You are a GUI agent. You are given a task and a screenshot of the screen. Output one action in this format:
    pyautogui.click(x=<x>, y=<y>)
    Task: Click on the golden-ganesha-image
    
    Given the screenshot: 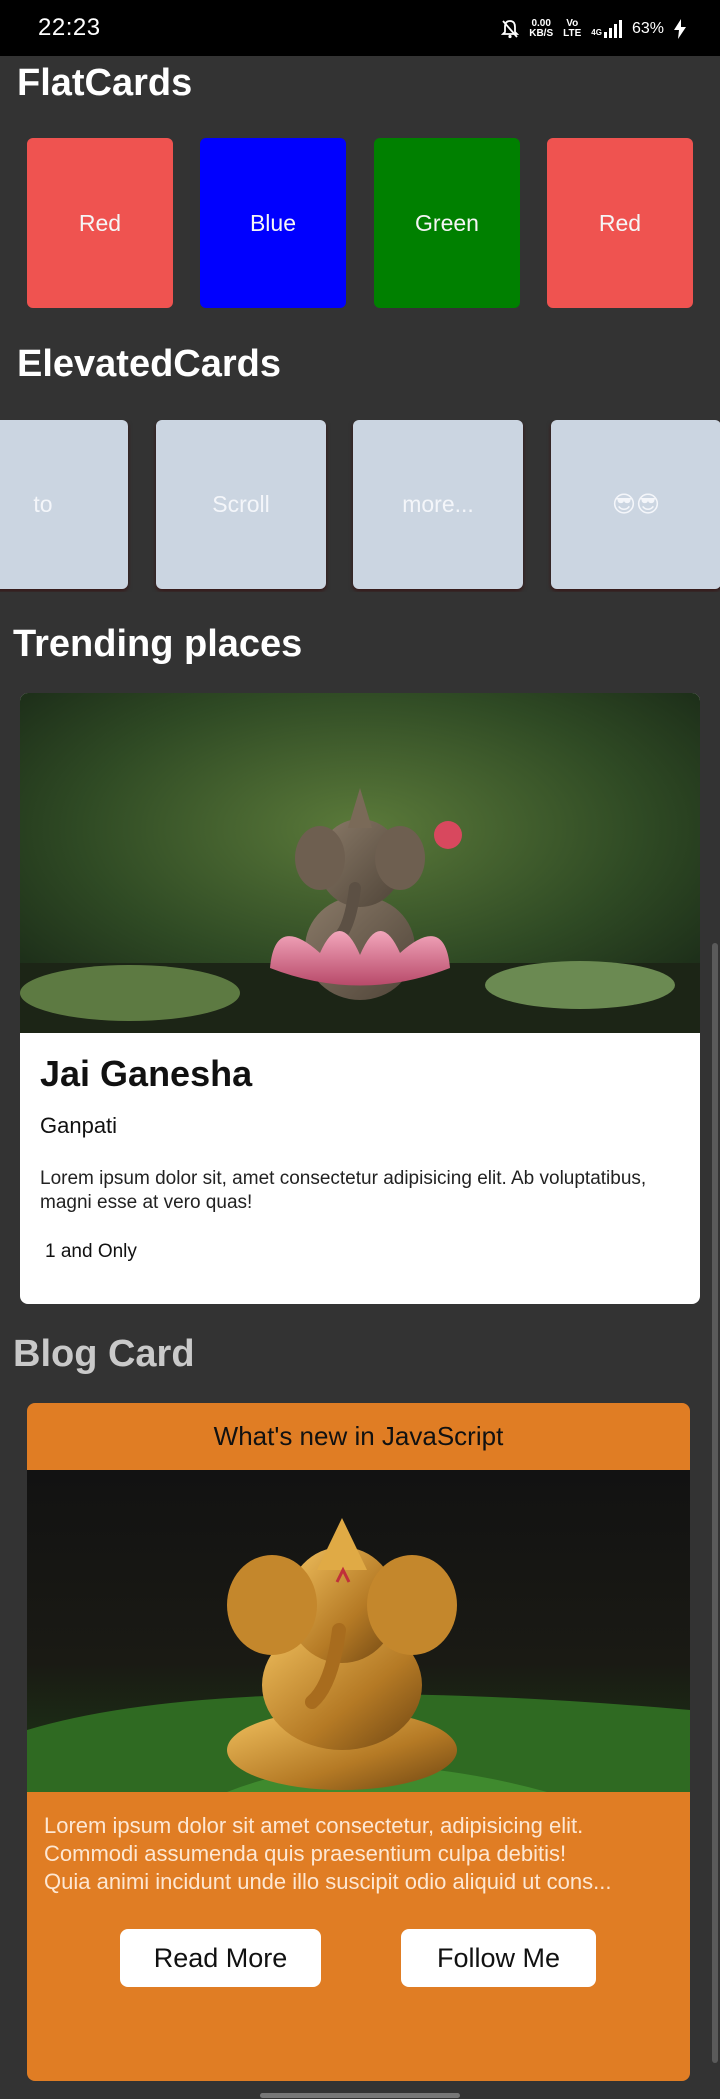 What is the action you would take?
    pyautogui.click(x=358, y=1631)
    